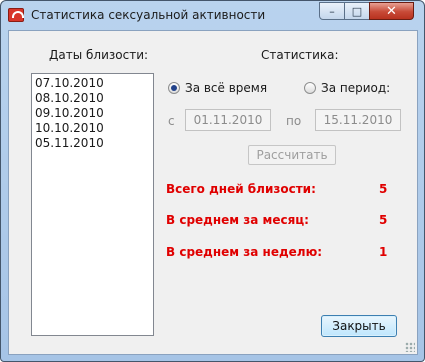  I want to click on list-item: 09.10.2010, so click(92, 113).